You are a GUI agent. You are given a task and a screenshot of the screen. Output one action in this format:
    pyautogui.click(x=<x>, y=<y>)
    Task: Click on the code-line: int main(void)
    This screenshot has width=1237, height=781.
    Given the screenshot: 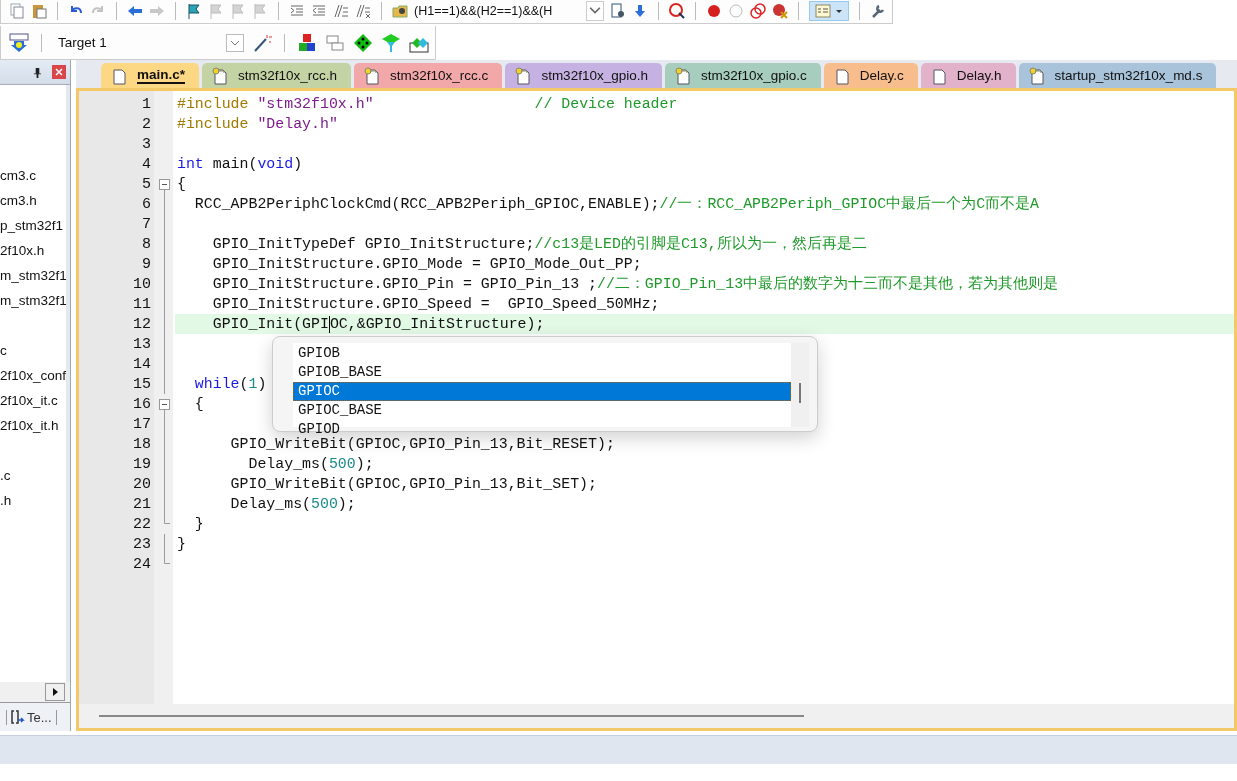 What is the action you would take?
    pyautogui.click(x=239, y=164)
    